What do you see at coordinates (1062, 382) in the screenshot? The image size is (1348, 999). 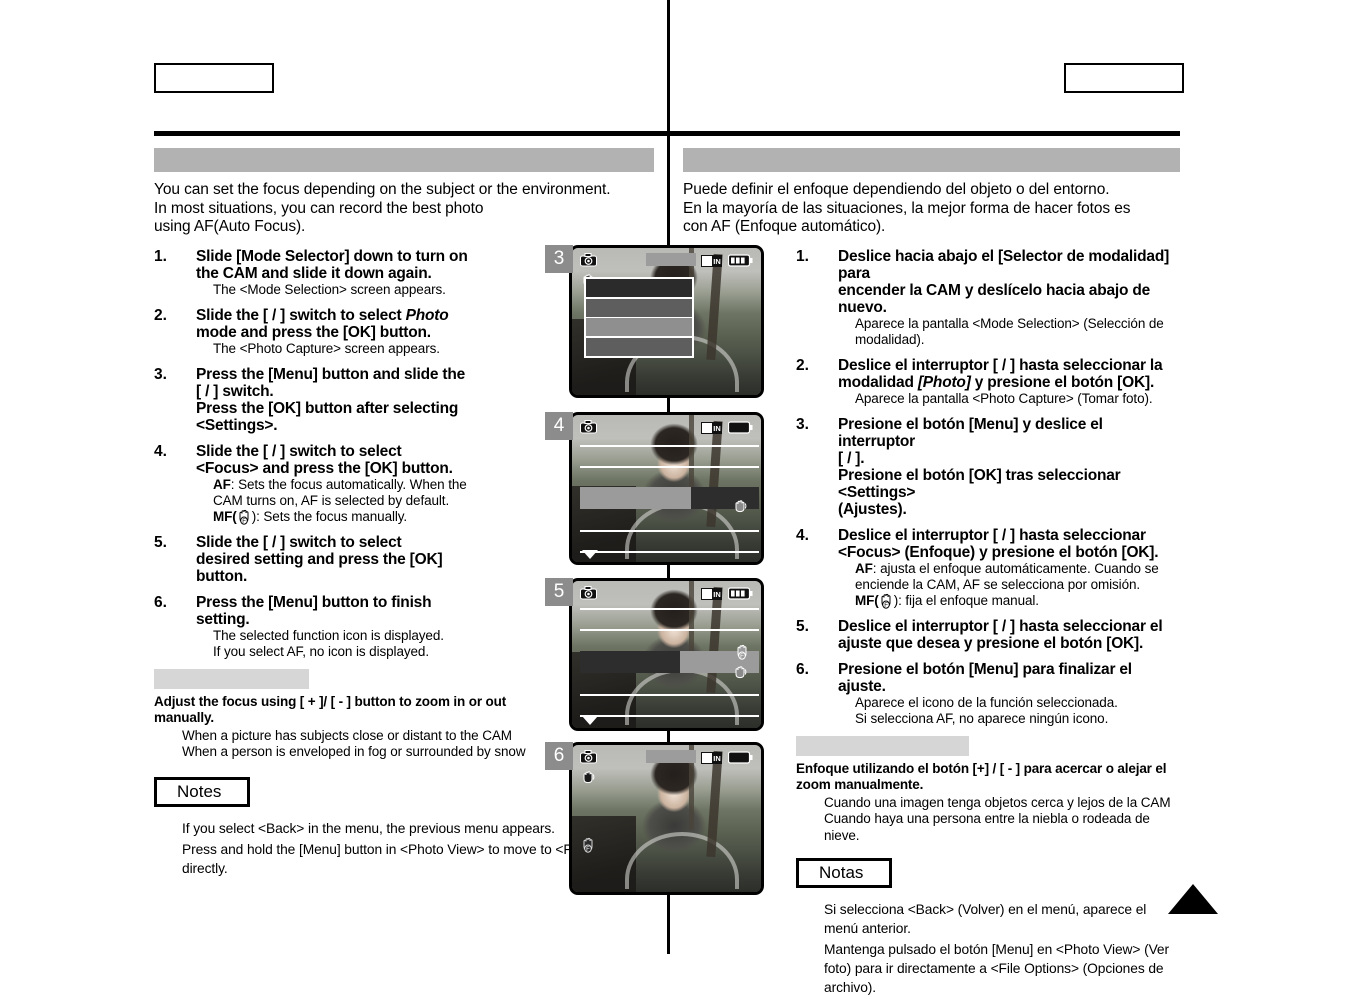 I see `step-title-rest: y presione el botón [OK].` at bounding box center [1062, 382].